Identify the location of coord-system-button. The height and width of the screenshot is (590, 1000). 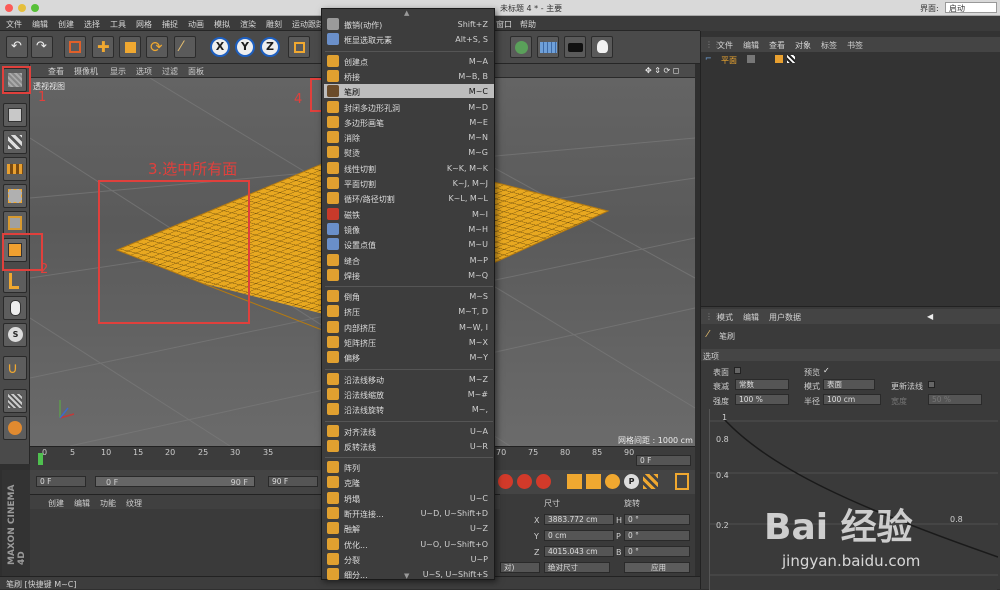
(299, 47).